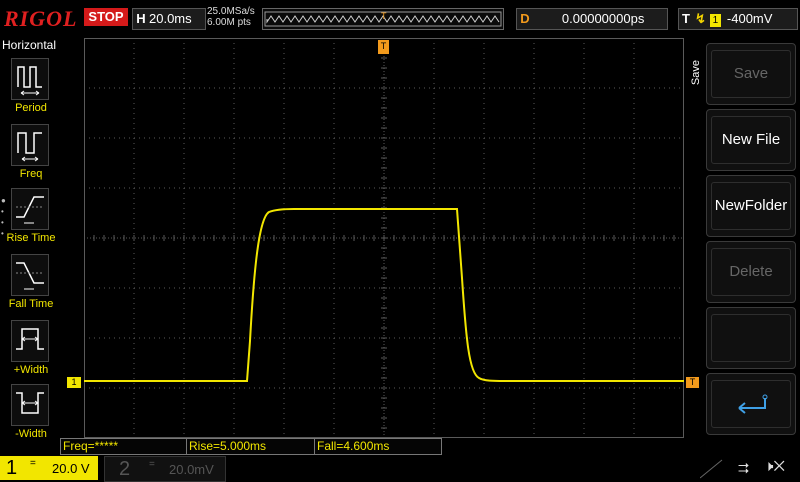 The image size is (800, 482). I want to click on horizontal-timebase-box: H 20.0ms, so click(169, 19).